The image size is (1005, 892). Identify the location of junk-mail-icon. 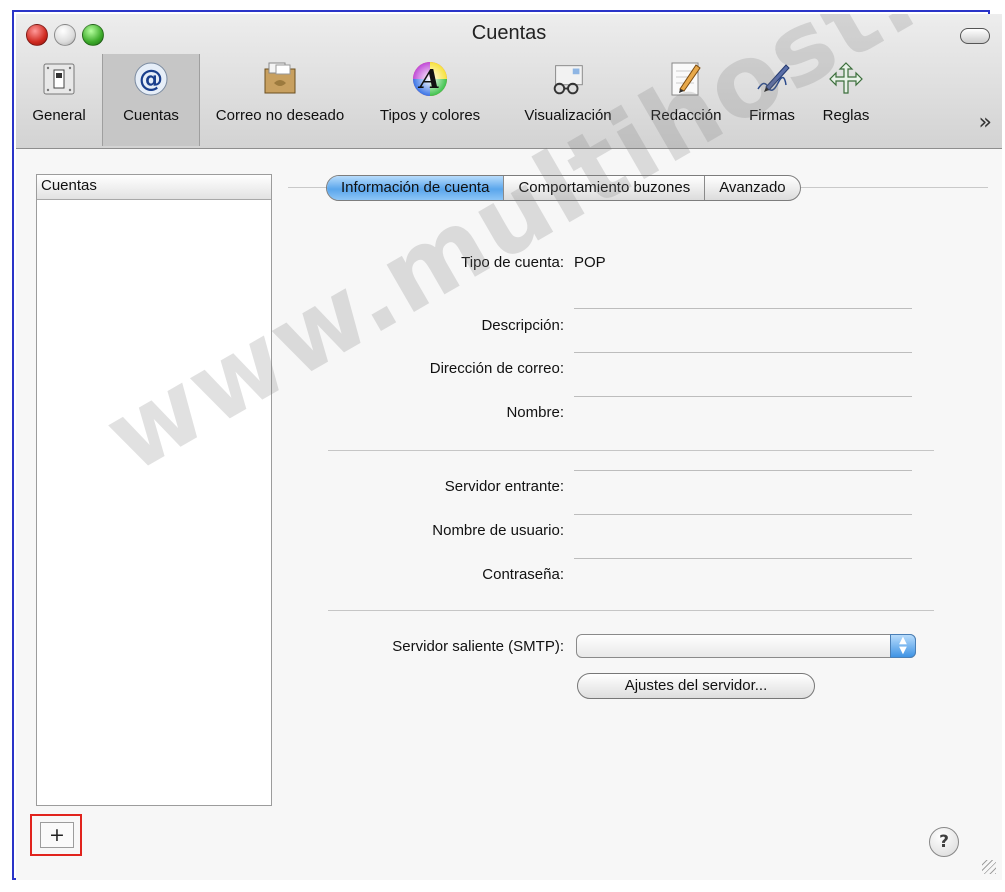
(280, 79).